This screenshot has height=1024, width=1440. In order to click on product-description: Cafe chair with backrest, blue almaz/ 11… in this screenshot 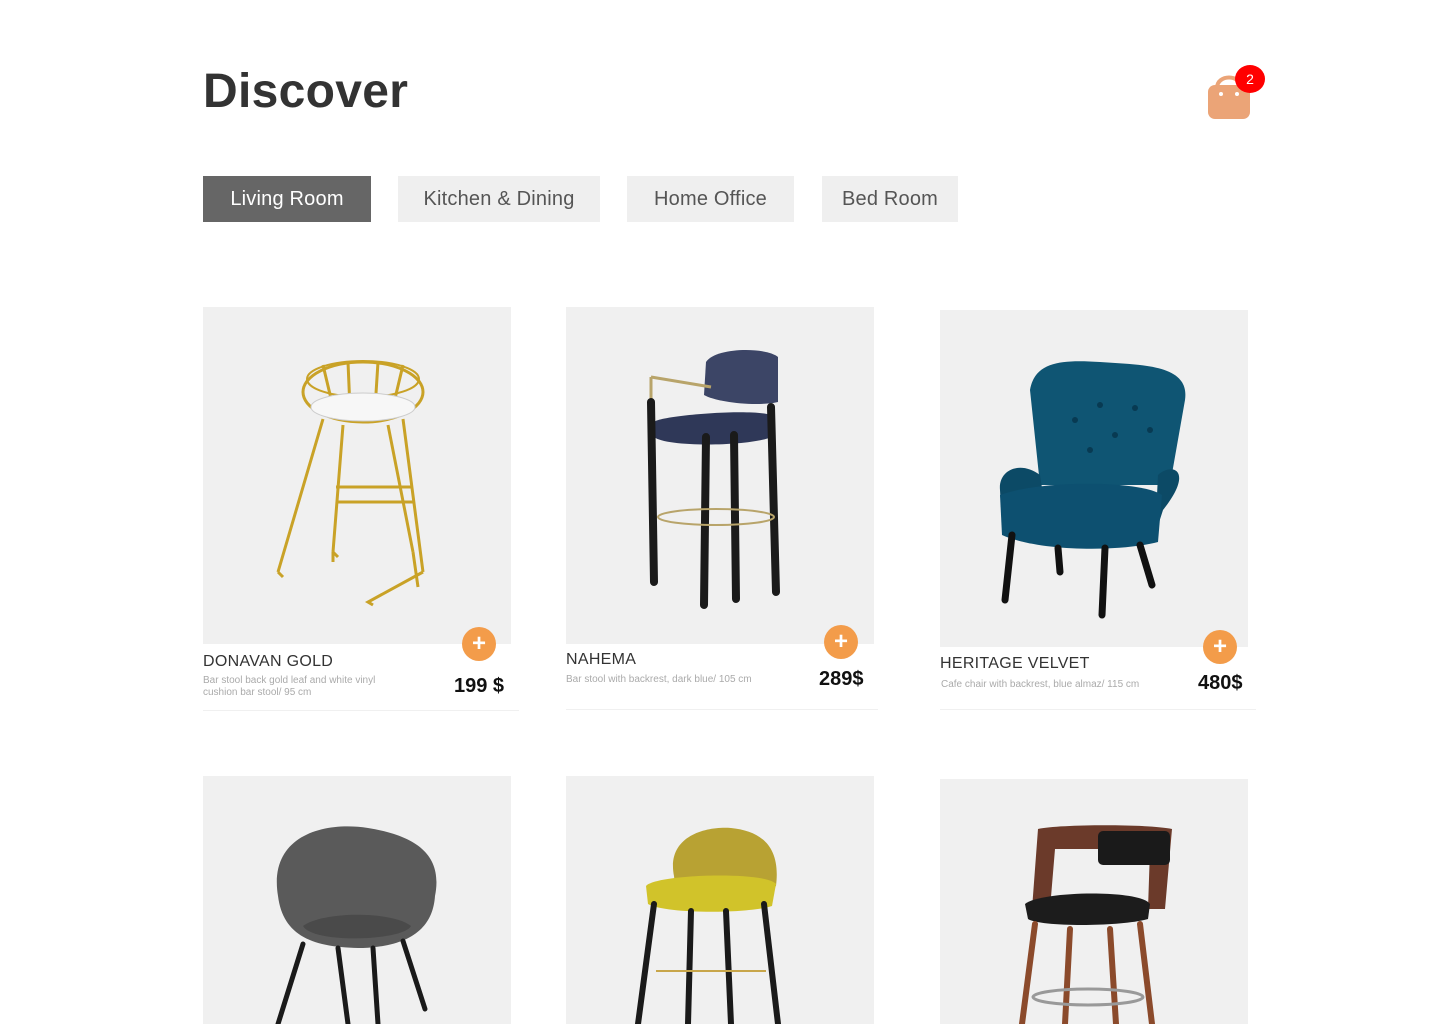, I will do `click(1040, 684)`.